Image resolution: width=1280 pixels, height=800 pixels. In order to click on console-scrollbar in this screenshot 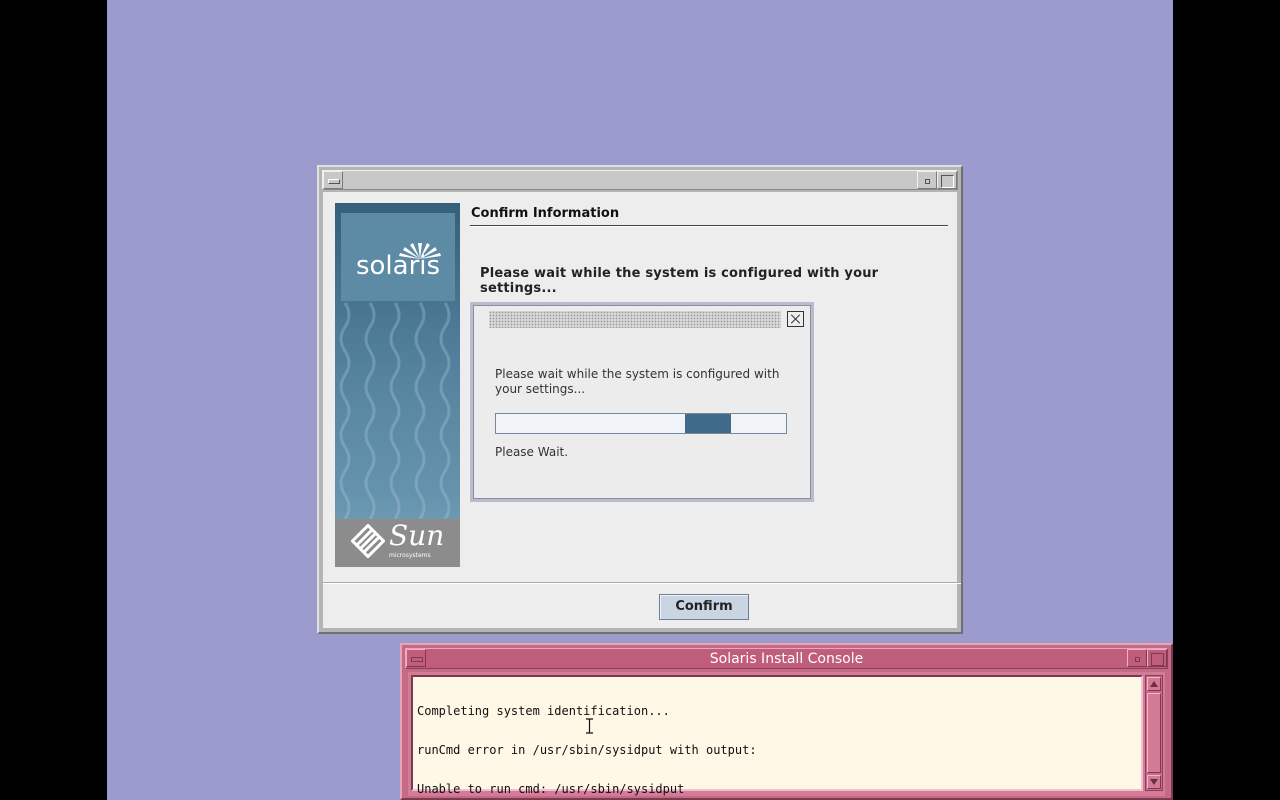, I will do `click(1154, 733)`.